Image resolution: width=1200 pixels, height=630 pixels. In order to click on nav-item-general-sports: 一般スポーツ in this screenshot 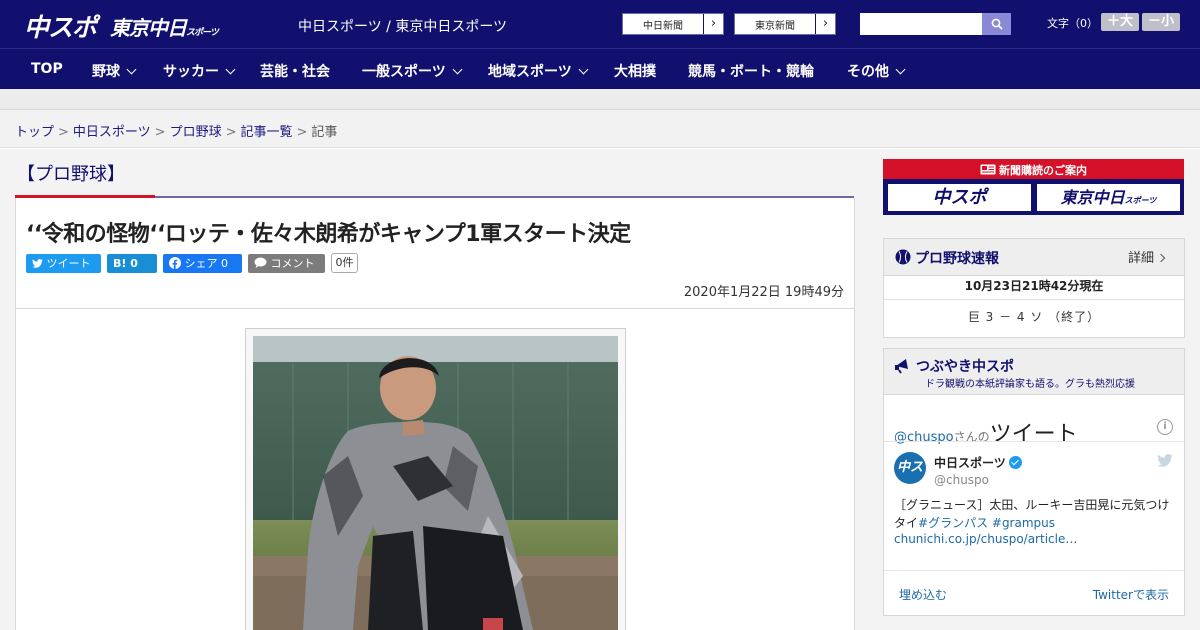, I will do `click(412, 71)`.